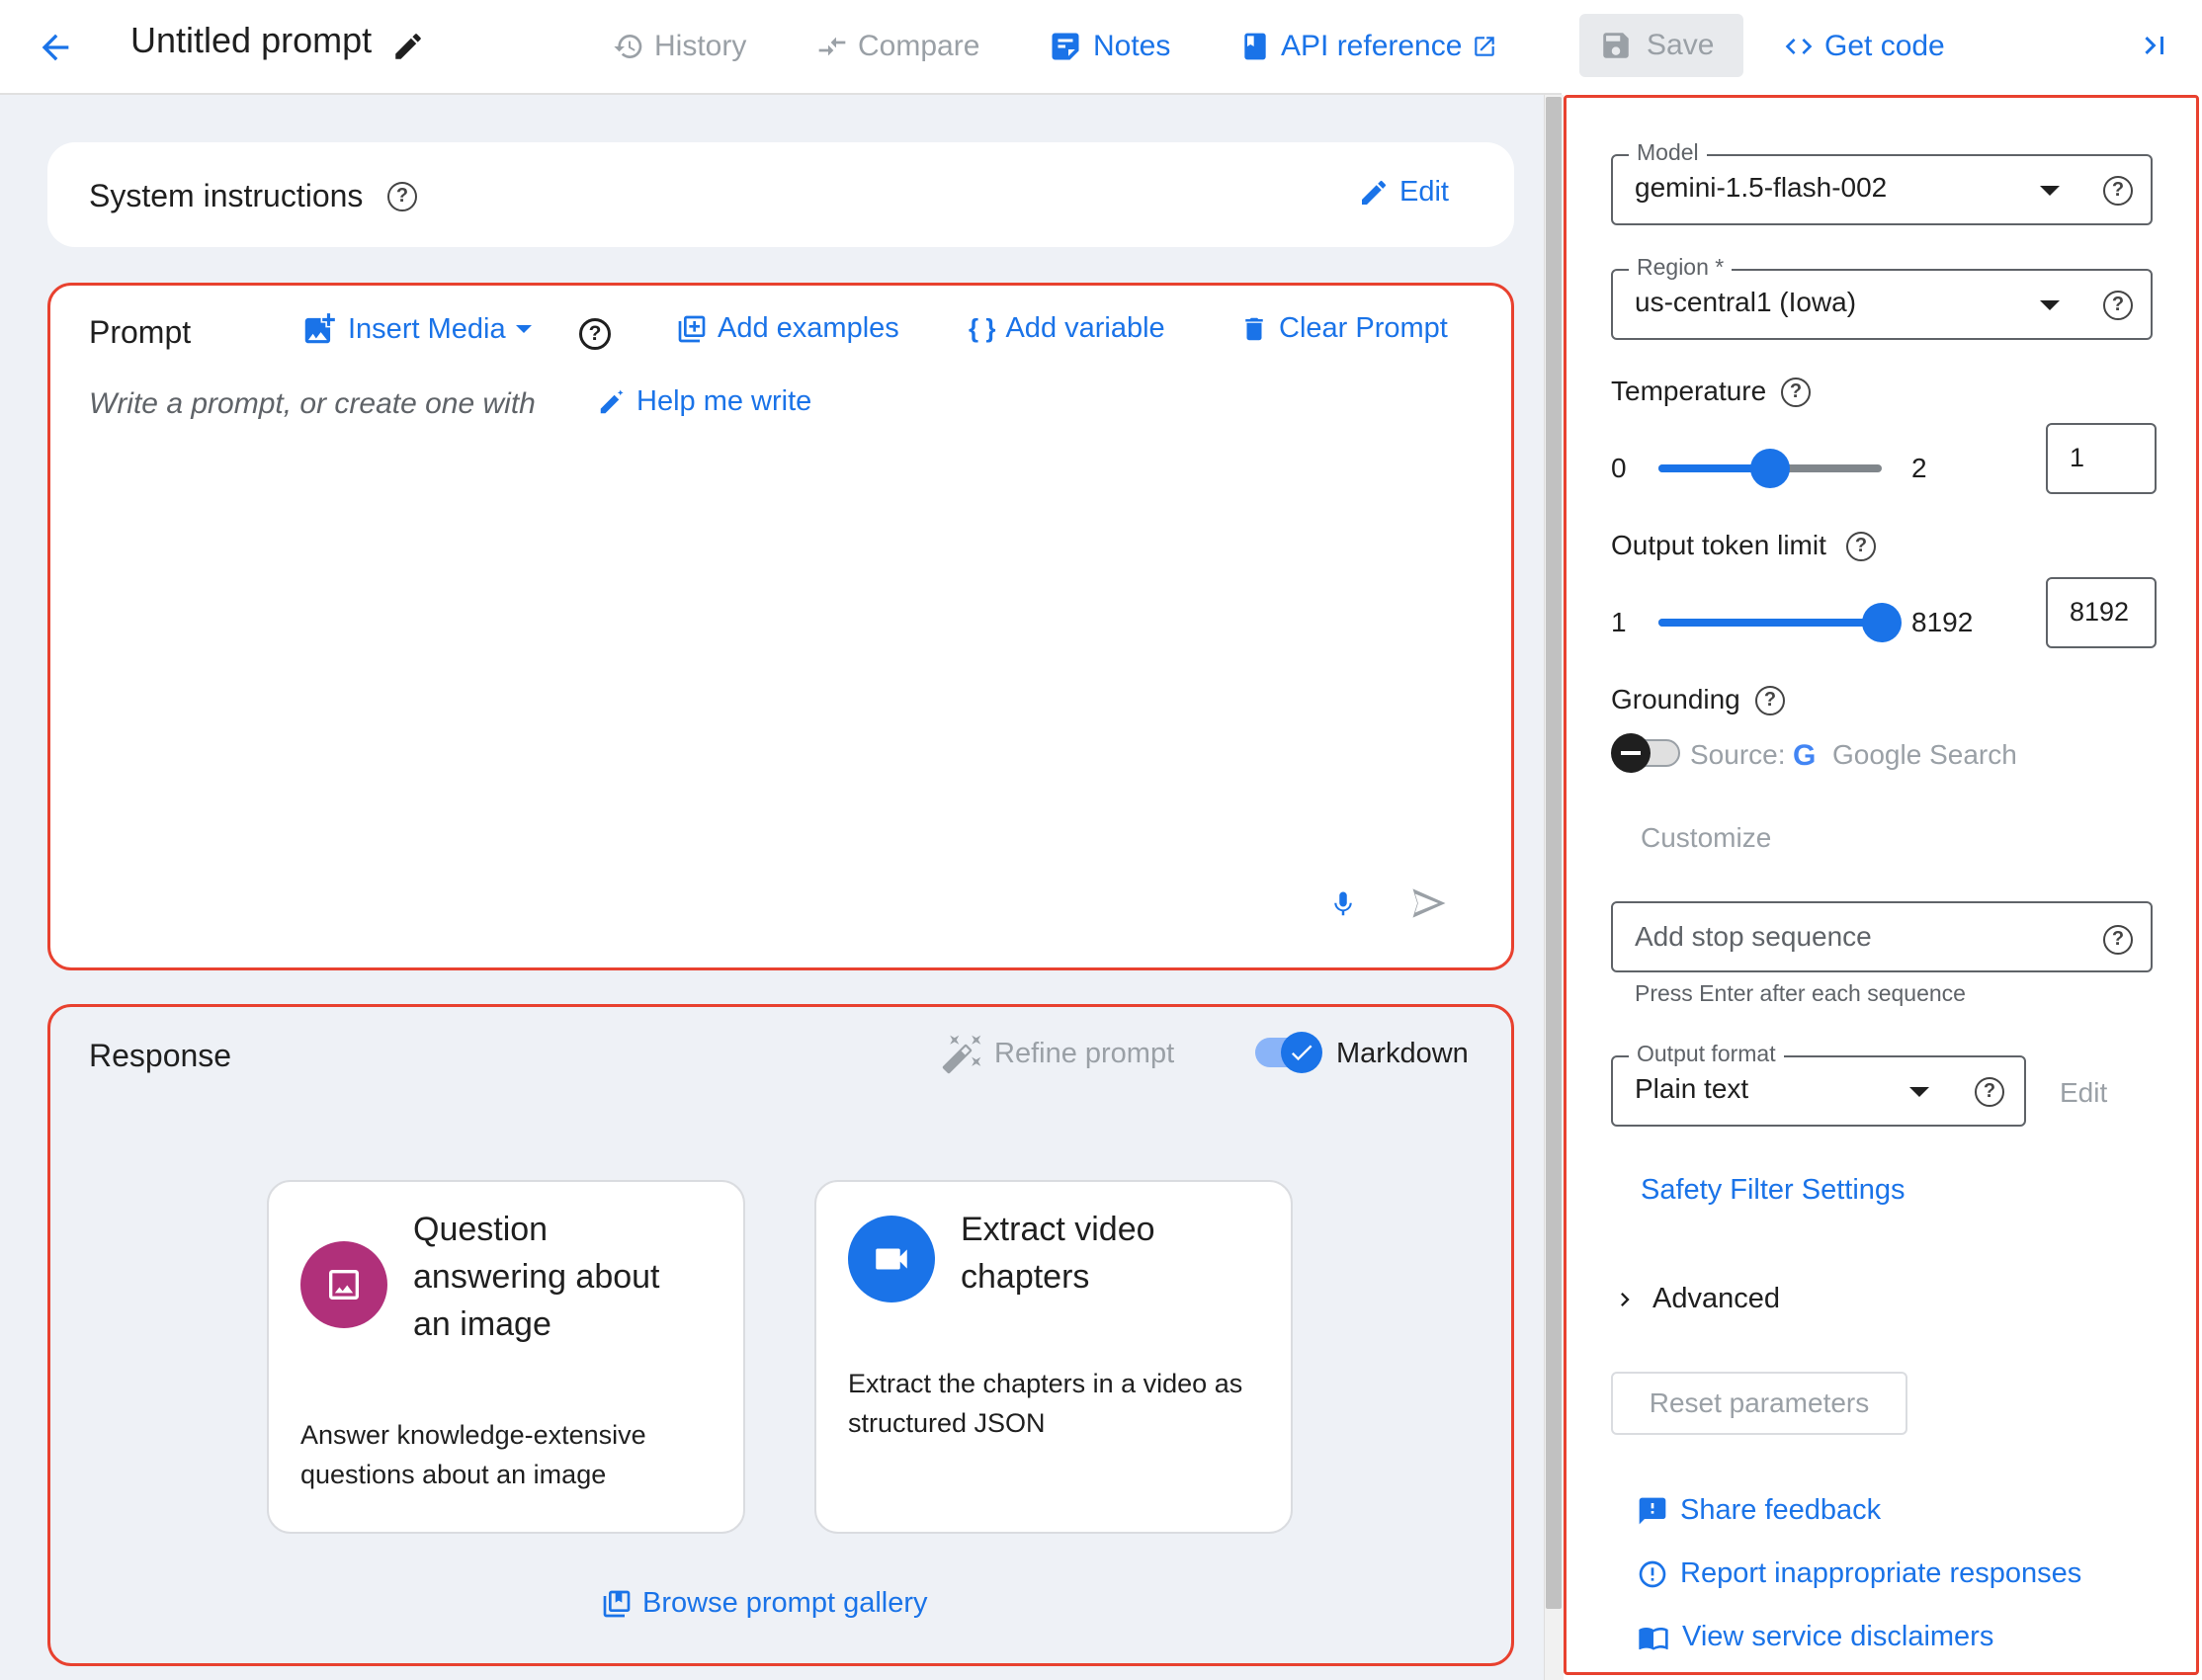  Describe the element at coordinates (919, 46) in the screenshot. I see `compare-label: Compare` at that location.